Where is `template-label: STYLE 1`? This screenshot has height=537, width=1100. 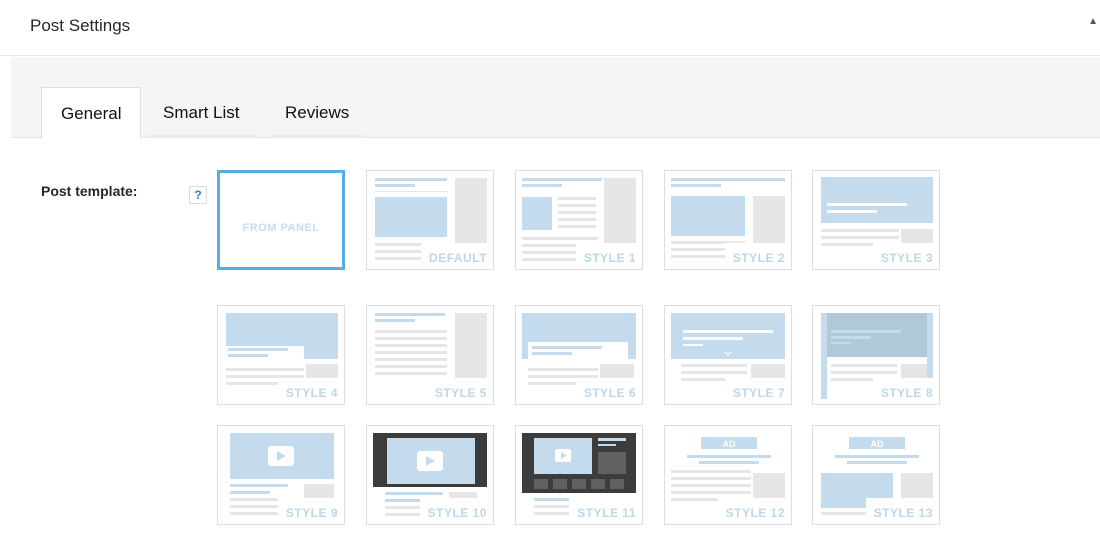
template-label: STYLE 1 is located at coordinates (608, 256).